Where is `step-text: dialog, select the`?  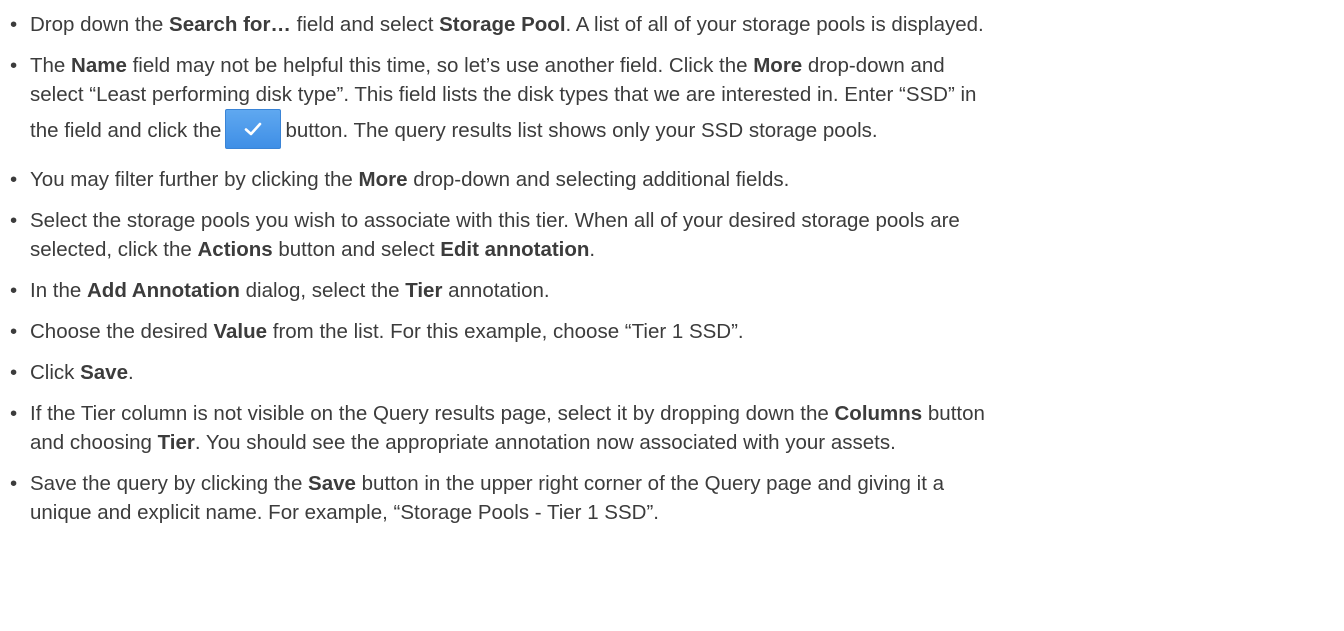 step-text: dialog, select the is located at coordinates (322, 290).